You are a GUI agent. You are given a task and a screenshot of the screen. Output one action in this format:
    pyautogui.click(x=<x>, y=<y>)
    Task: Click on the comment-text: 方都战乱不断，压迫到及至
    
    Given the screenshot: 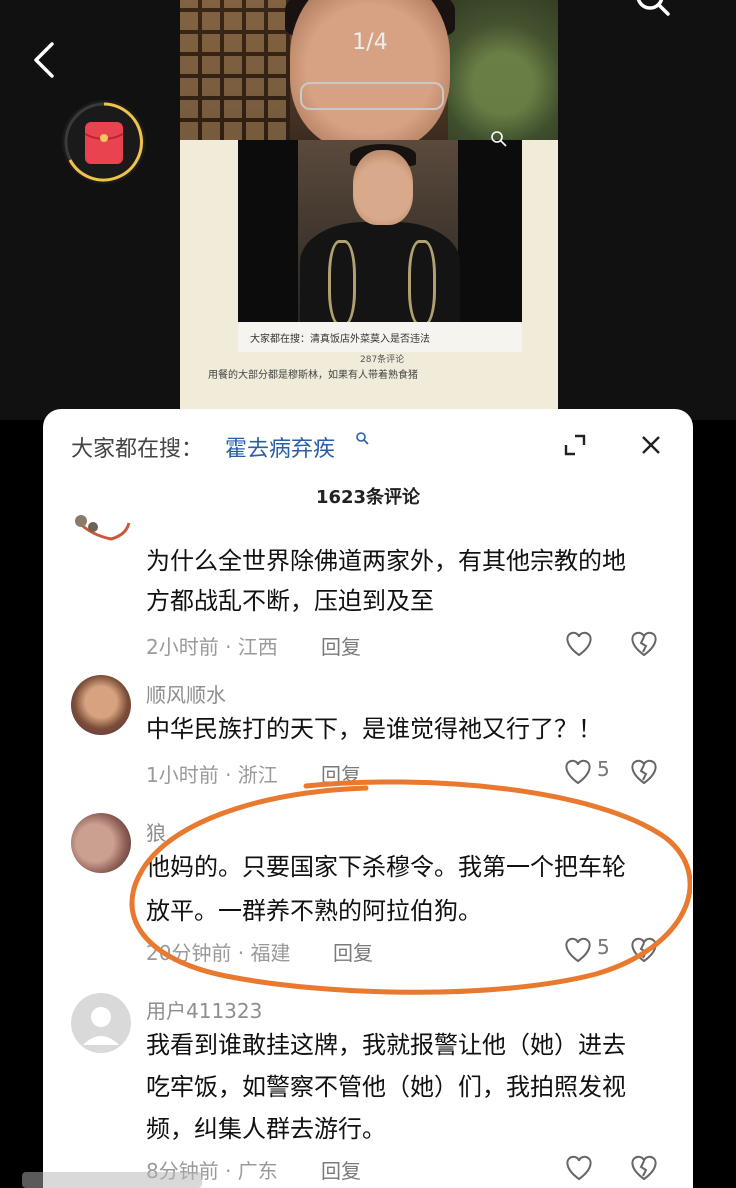 What is the action you would take?
    pyautogui.click(x=290, y=601)
    